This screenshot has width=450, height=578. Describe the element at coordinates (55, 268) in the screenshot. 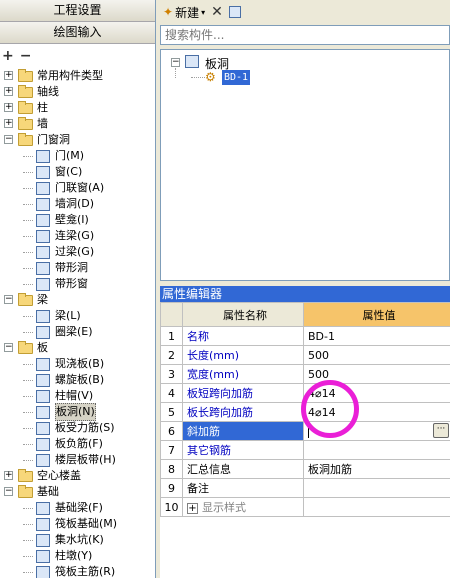

I see `tree-item: 带形洞` at that location.